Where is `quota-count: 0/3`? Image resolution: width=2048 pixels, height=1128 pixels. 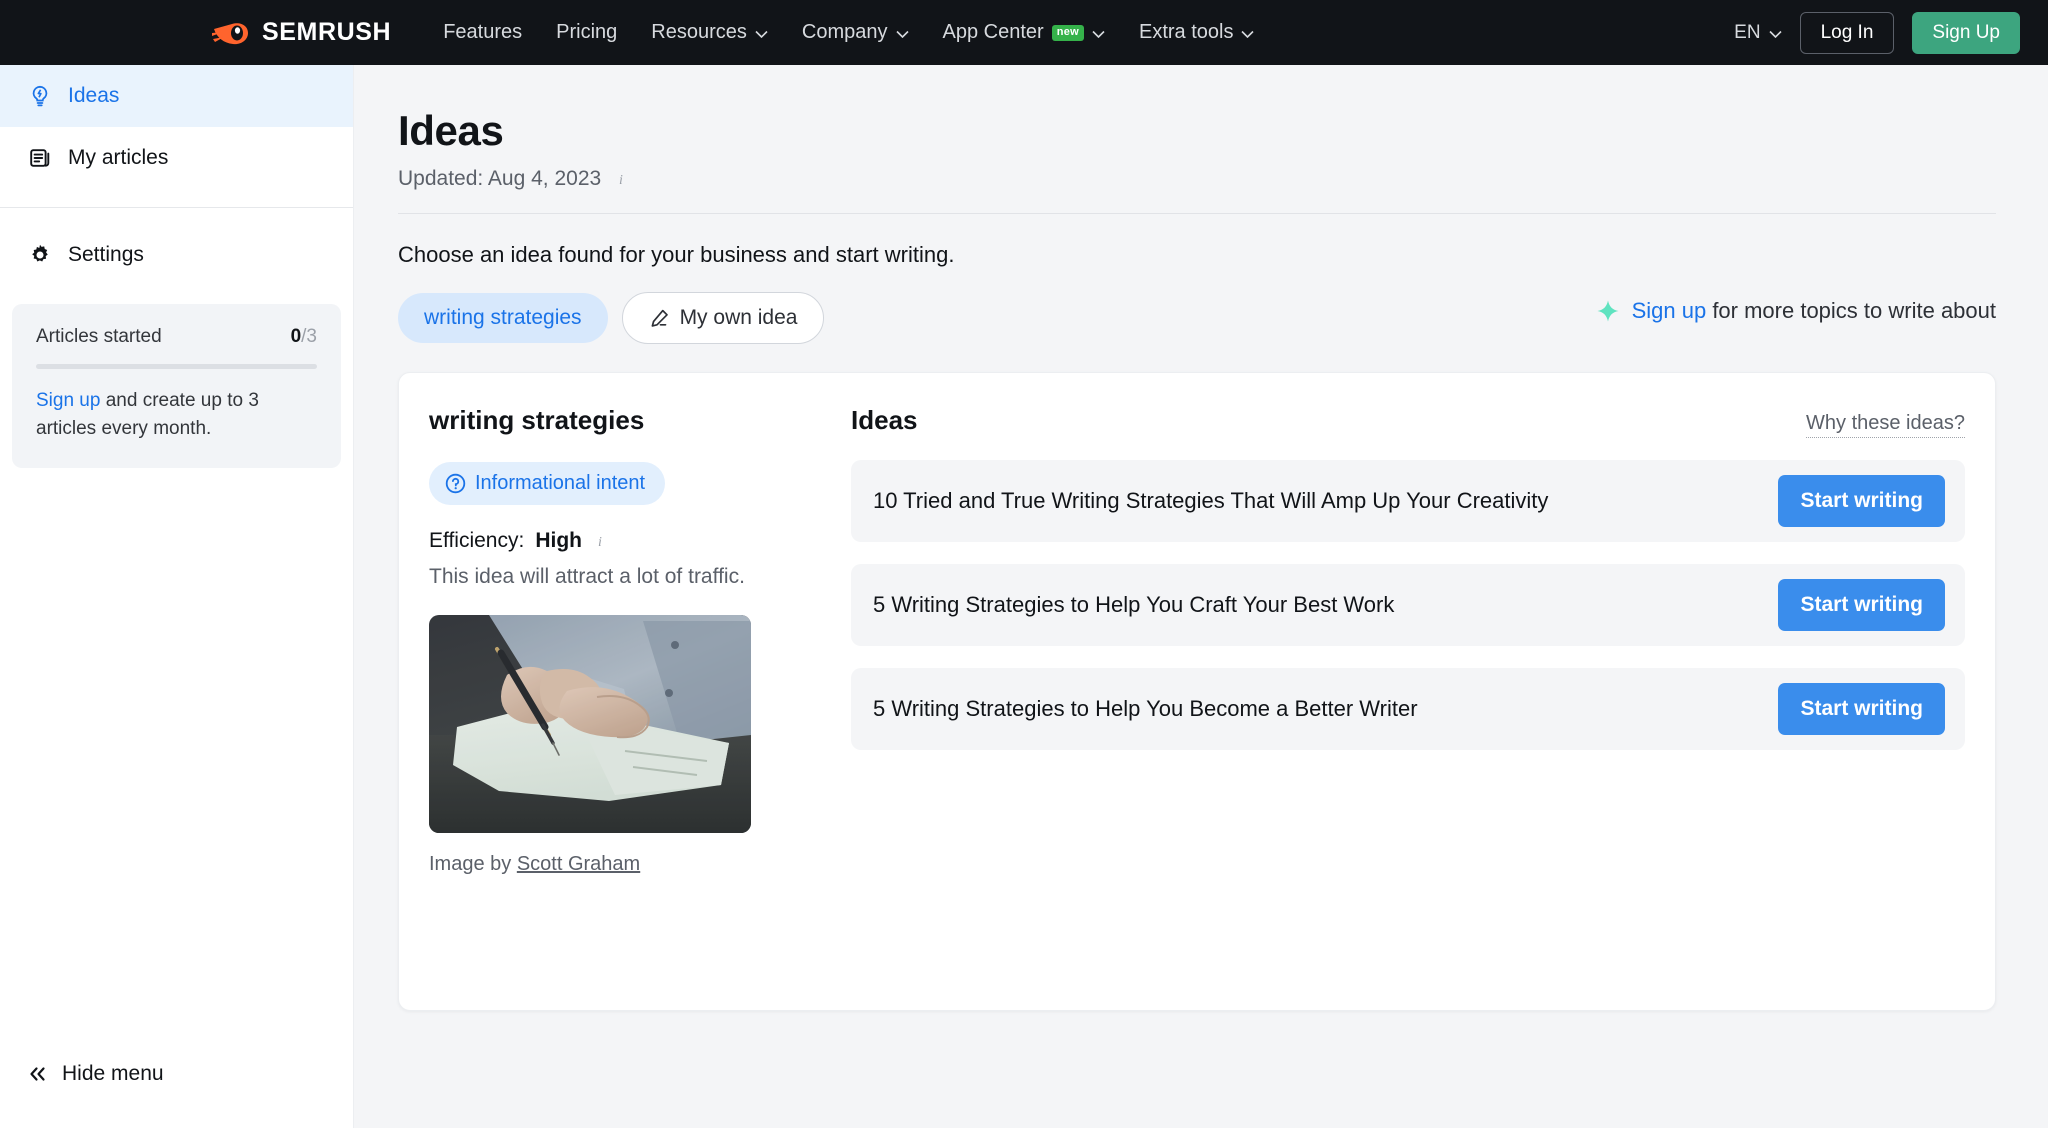
quota-count: 0/3 is located at coordinates (304, 337).